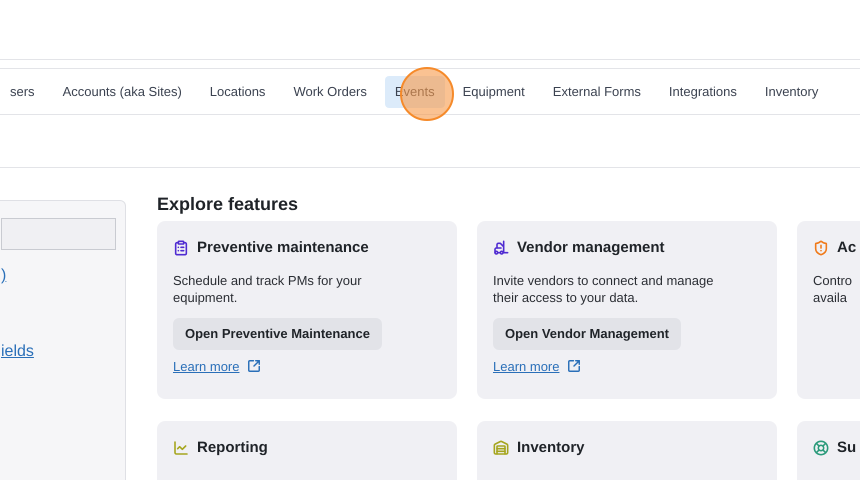 The height and width of the screenshot is (480, 860). What do you see at coordinates (791, 92) in the screenshot?
I see `nav-tab: Inventory` at bounding box center [791, 92].